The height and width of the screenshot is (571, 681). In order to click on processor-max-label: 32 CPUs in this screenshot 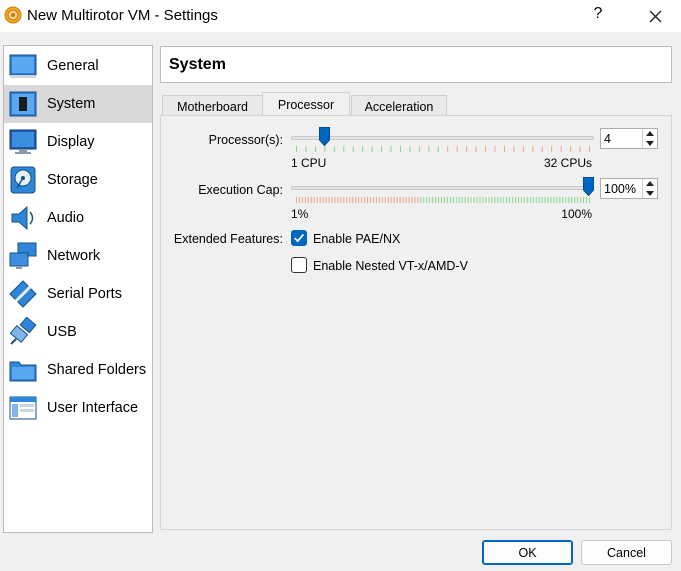, I will do `click(567, 163)`.